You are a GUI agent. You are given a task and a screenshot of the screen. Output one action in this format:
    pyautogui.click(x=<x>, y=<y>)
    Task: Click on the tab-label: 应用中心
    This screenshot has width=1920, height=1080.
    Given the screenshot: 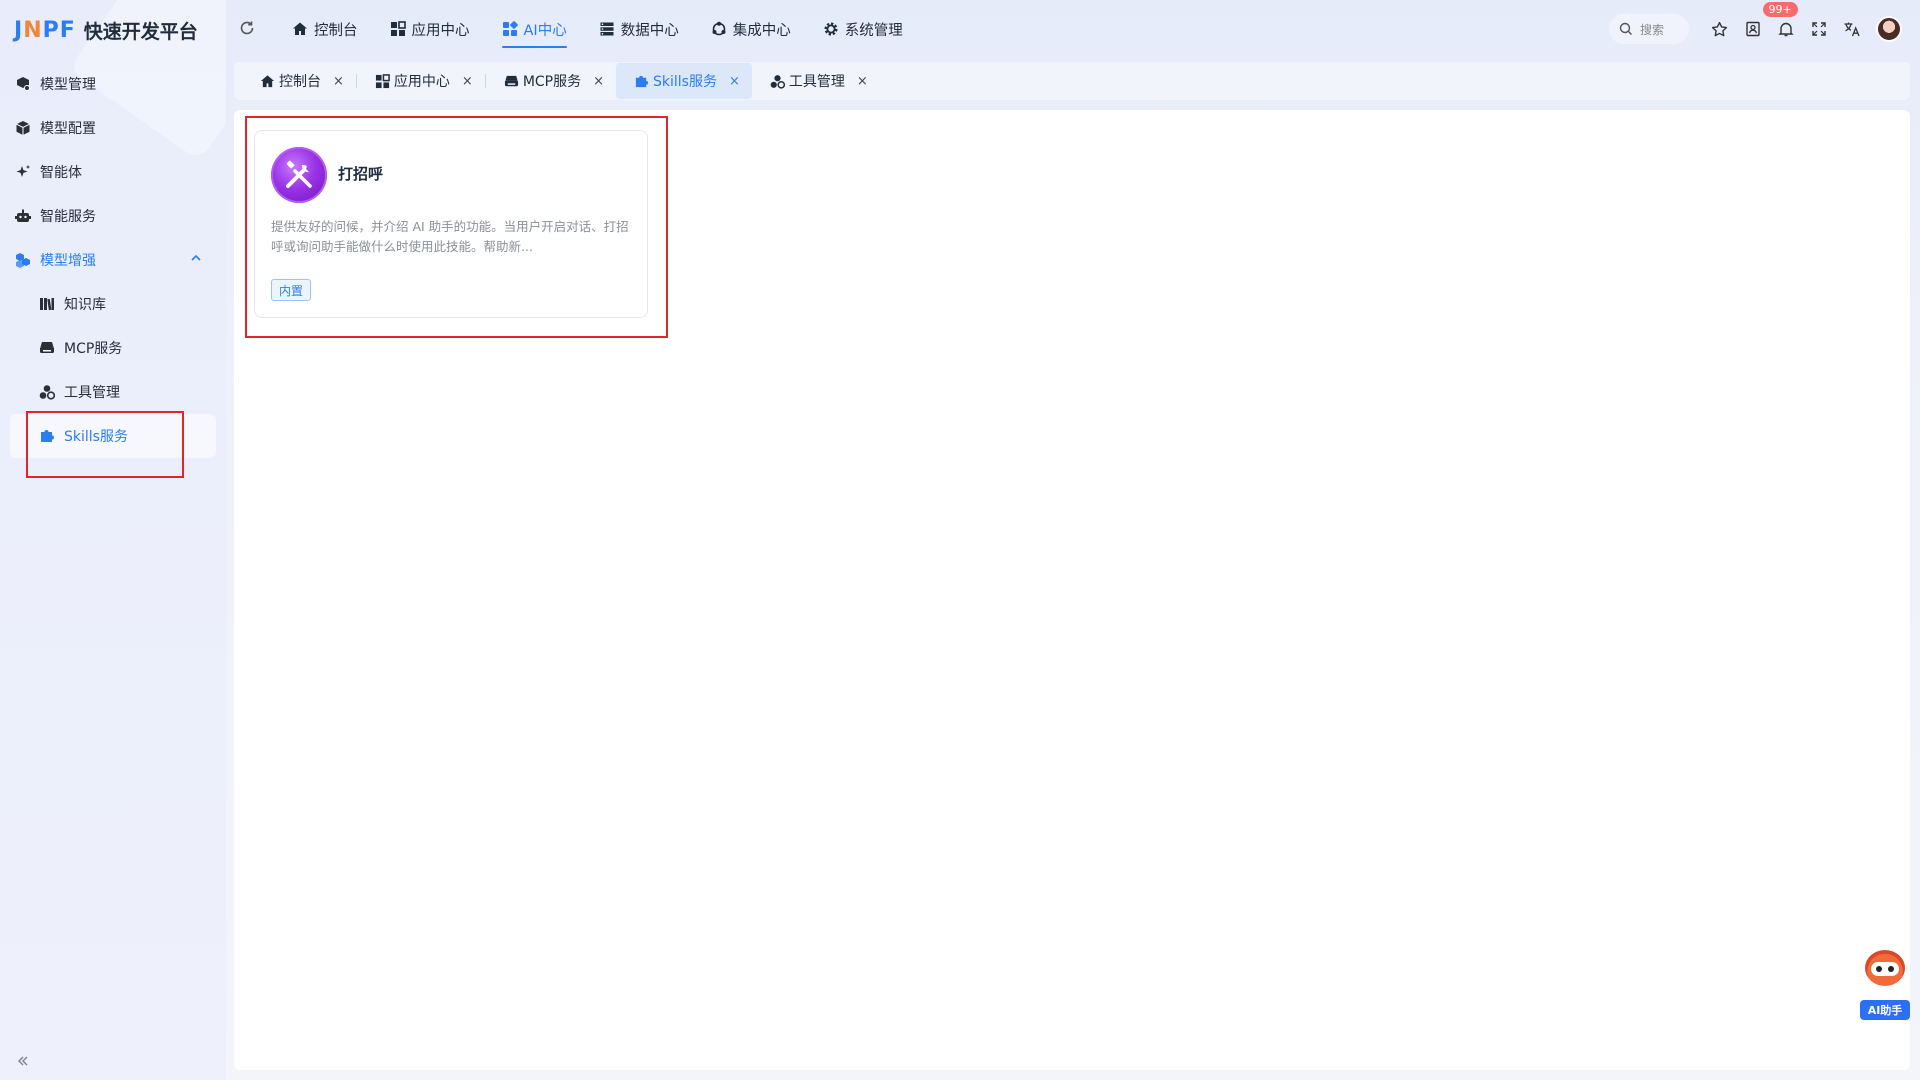 What is the action you would take?
    pyautogui.click(x=421, y=82)
    